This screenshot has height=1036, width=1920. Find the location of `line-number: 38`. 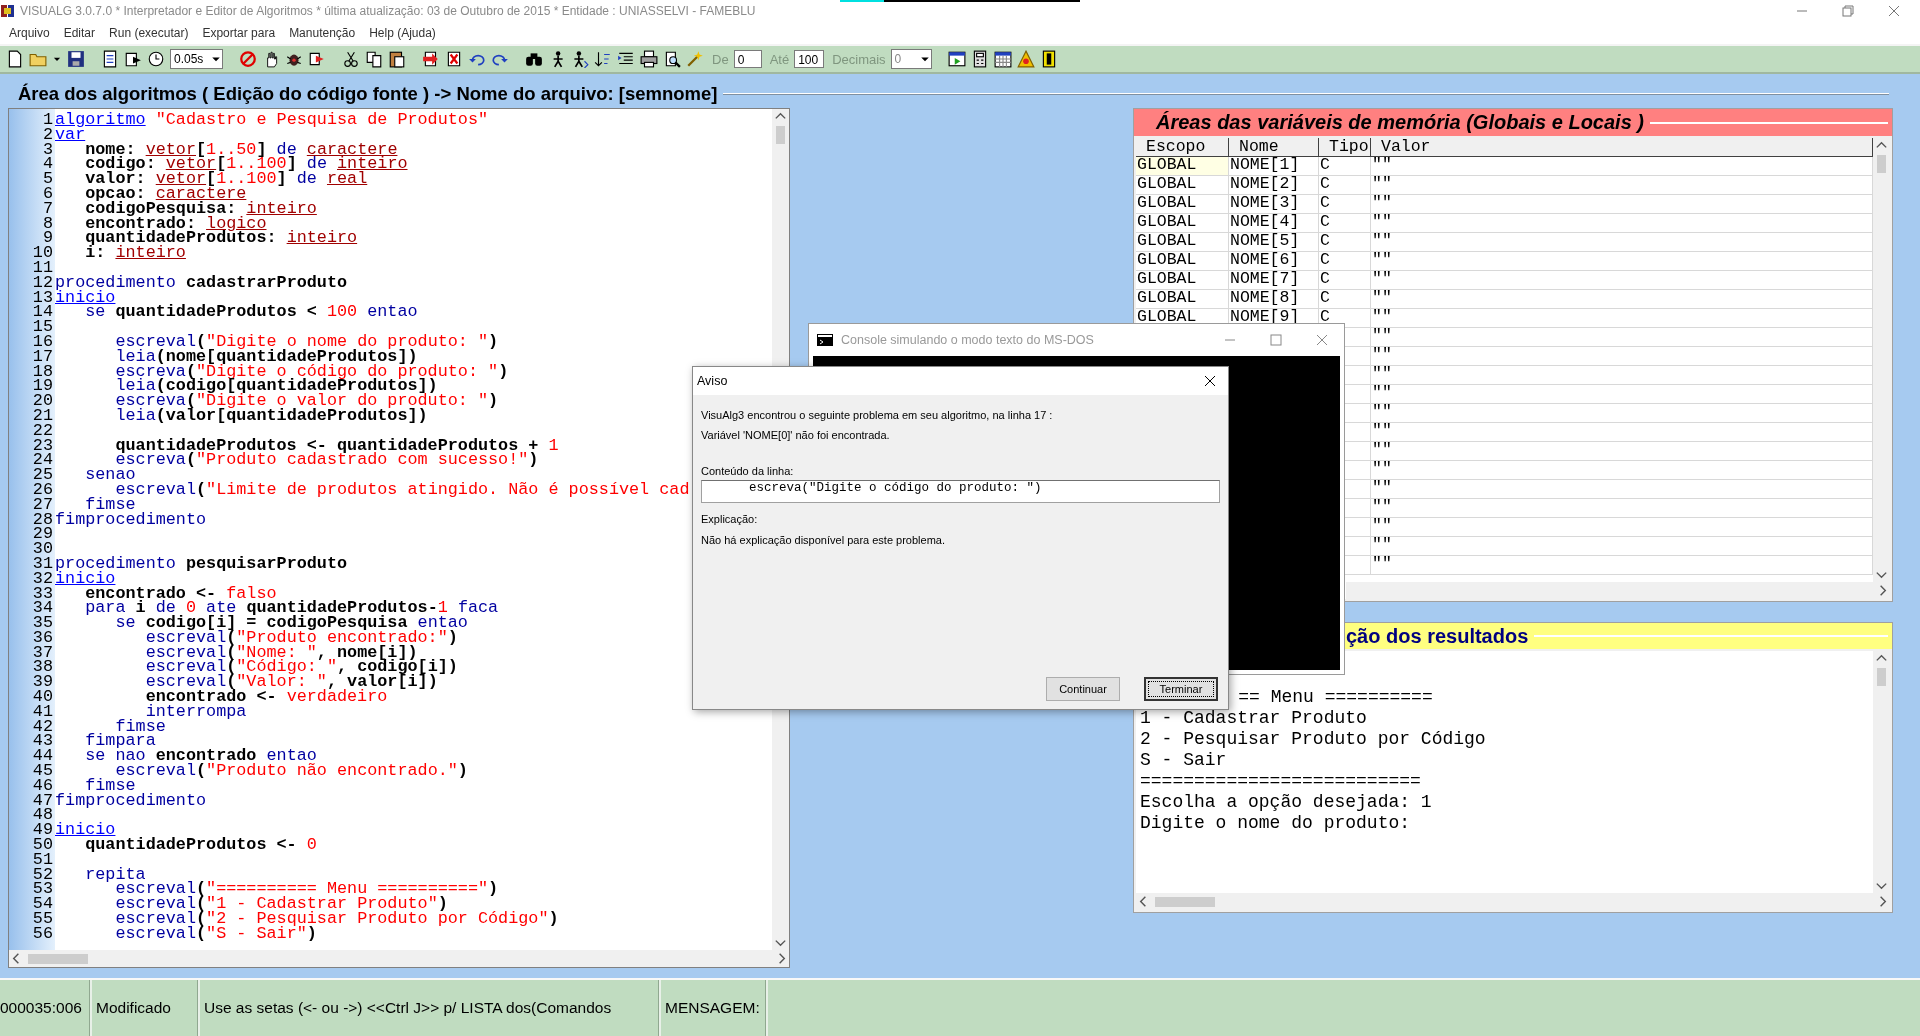

line-number: 38 is located at coordinates (42, 665).